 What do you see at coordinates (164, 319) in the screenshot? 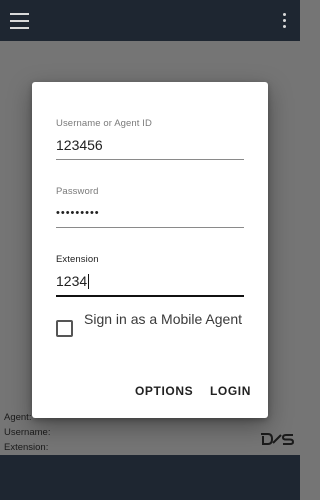
I see `mobile-agent-label: Sign in as a Mobile Agent` at bounding box center [164, 319].